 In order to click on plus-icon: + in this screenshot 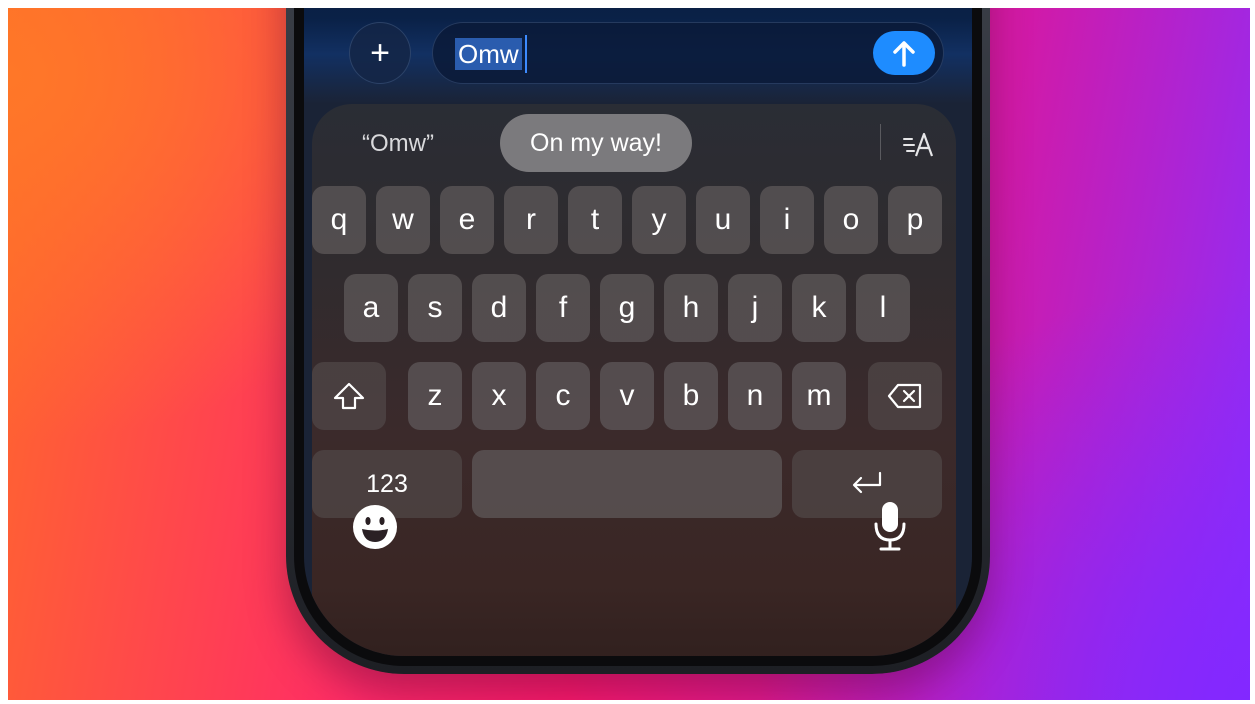, I will do `click(380, 53)`.